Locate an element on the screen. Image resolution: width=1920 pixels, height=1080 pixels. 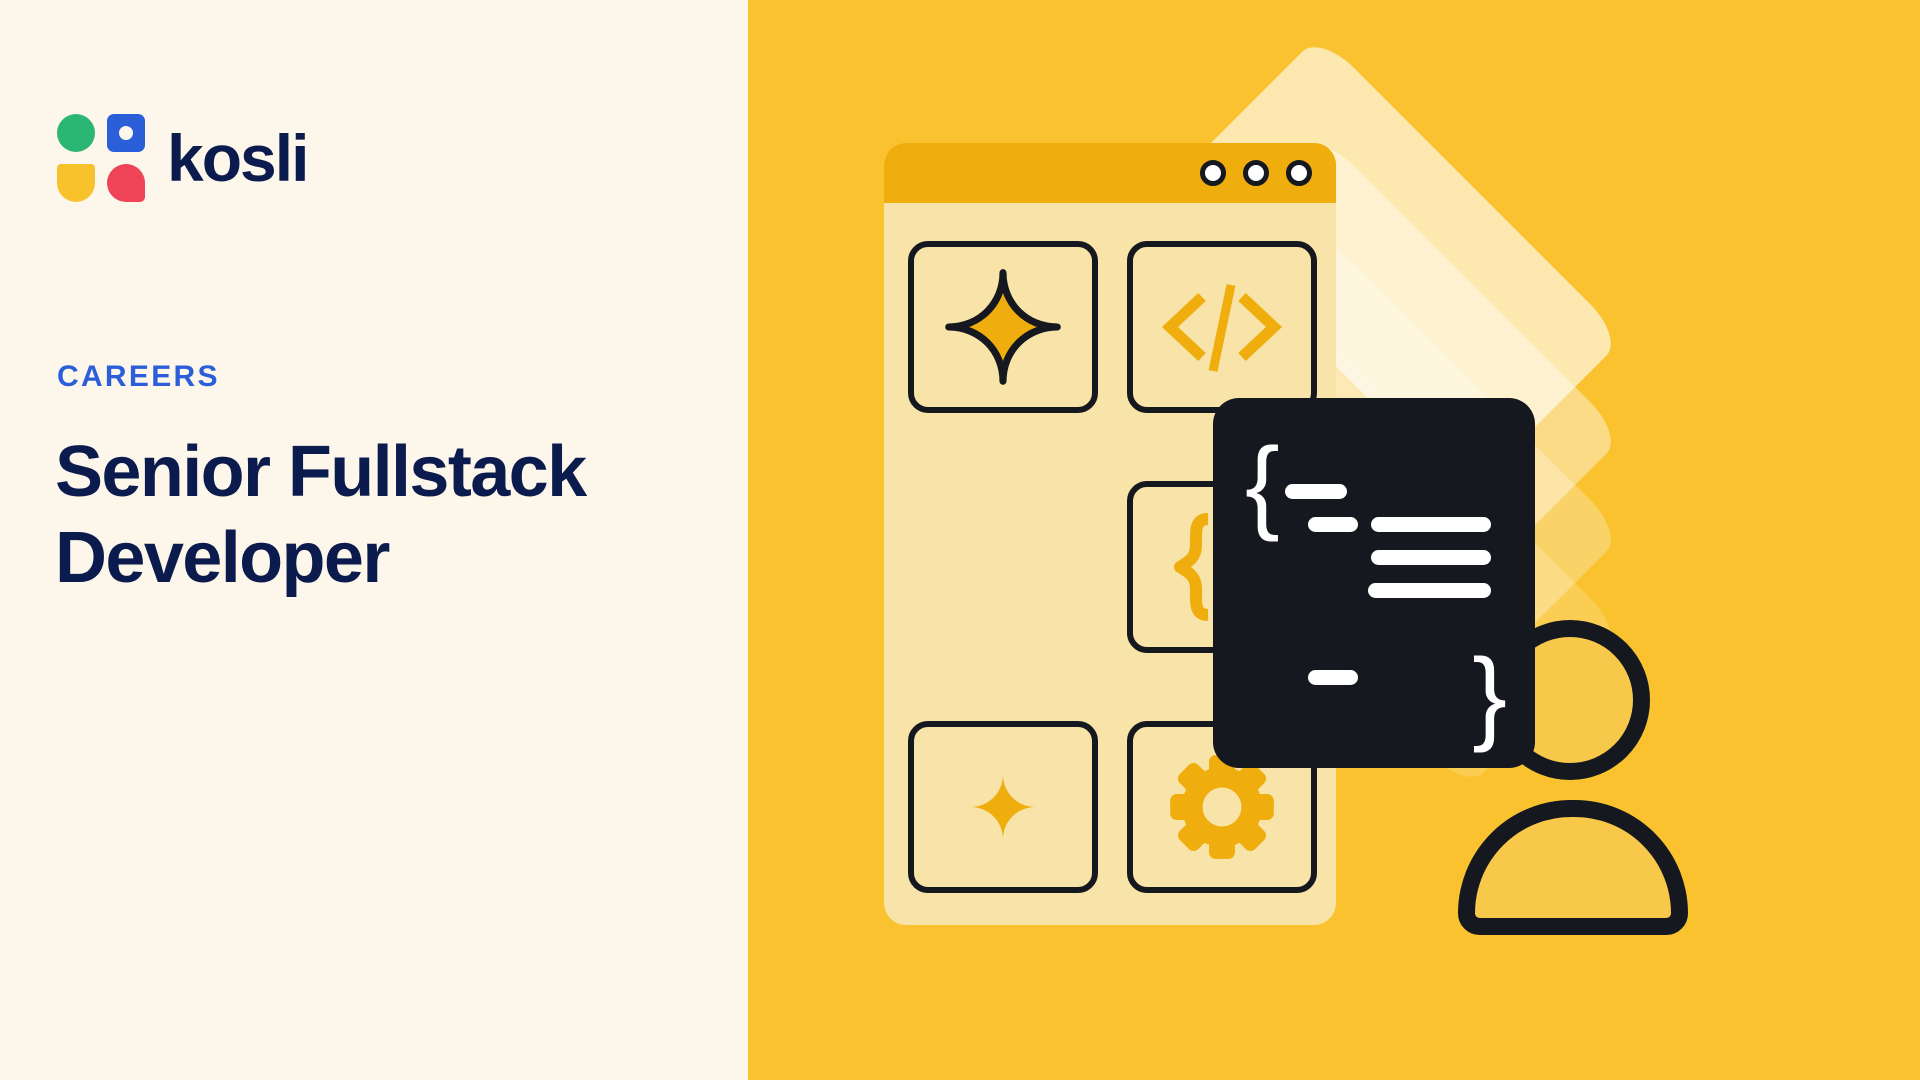
code-snippet-card: { } is located at coordinates (1374, 583).